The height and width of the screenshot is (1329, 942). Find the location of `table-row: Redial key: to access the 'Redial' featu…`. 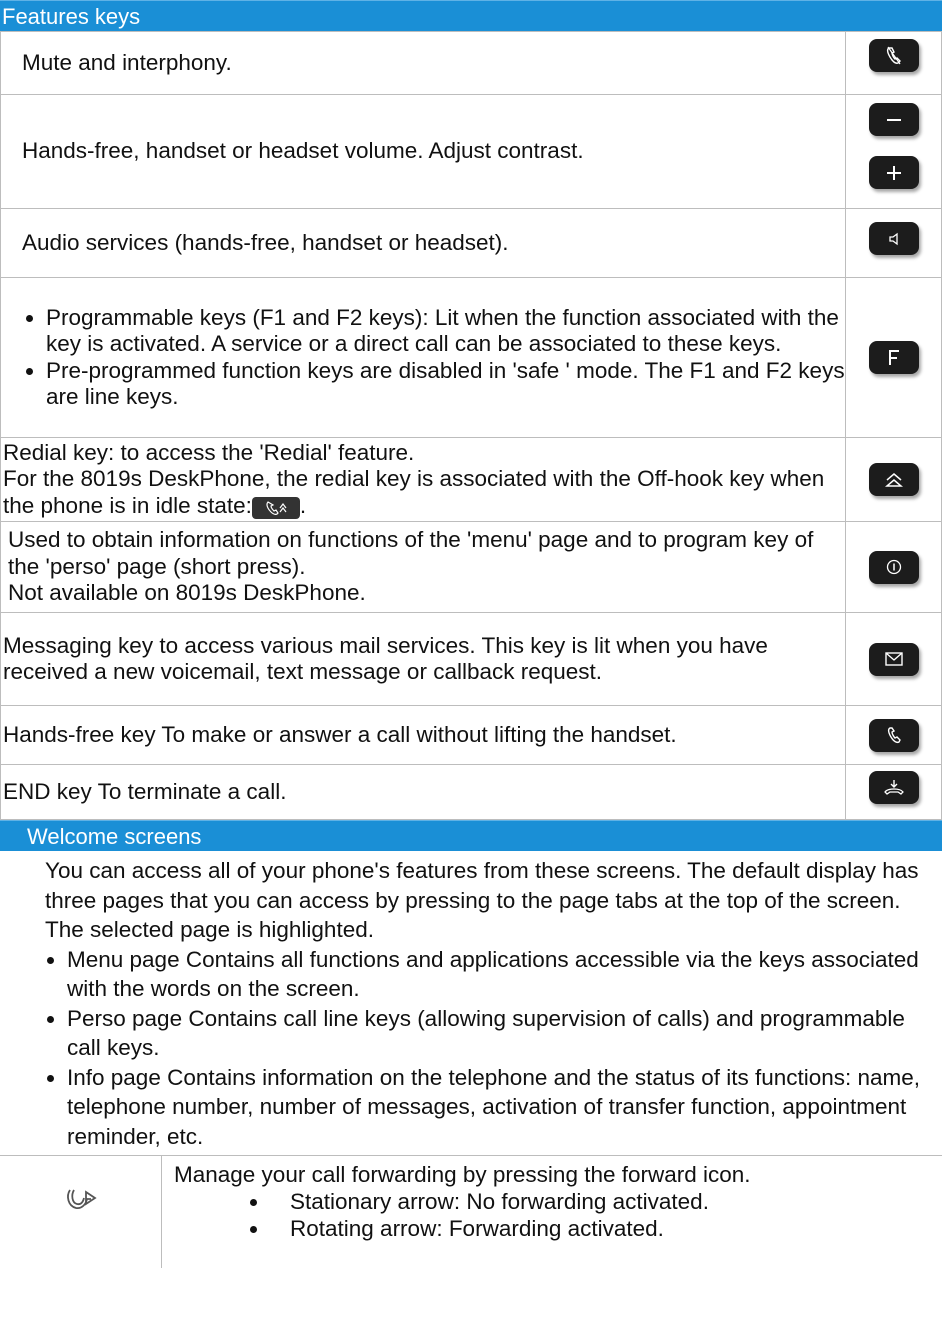

table-row: Redial key: to access the 'Redial' featu… is located at coordinates (471, 479).